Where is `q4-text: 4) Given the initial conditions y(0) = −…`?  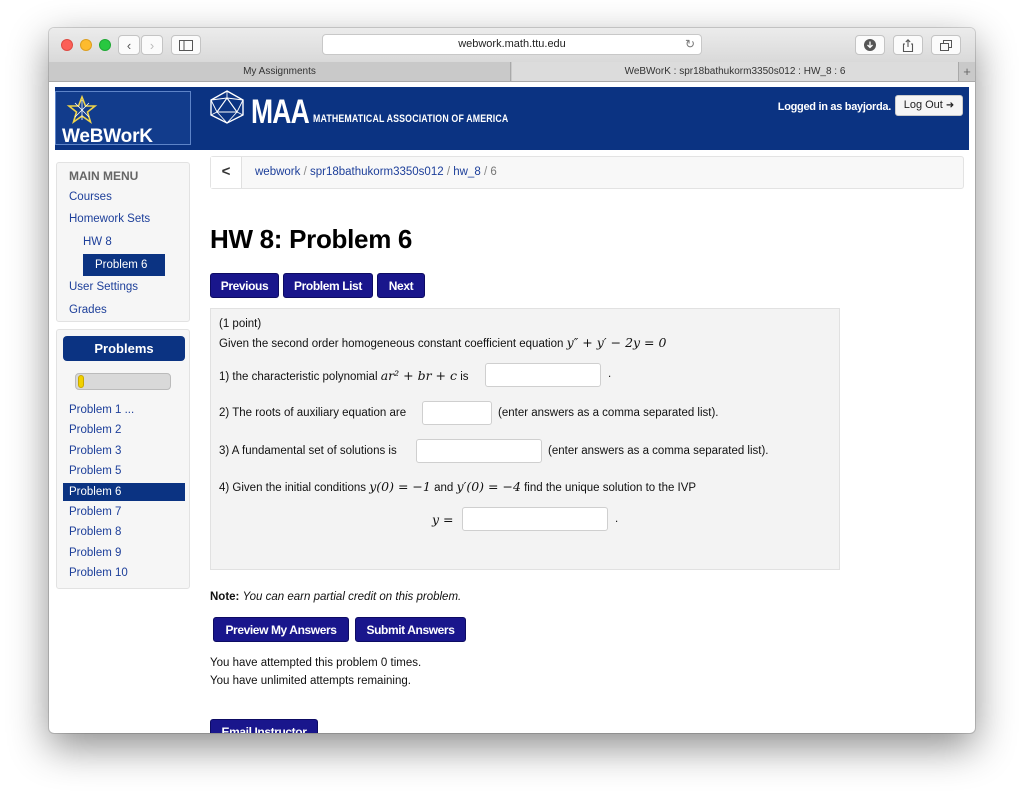
q4-text: 4) Given the initial conditions y(0) = −… is located at coordinates (457, 486).